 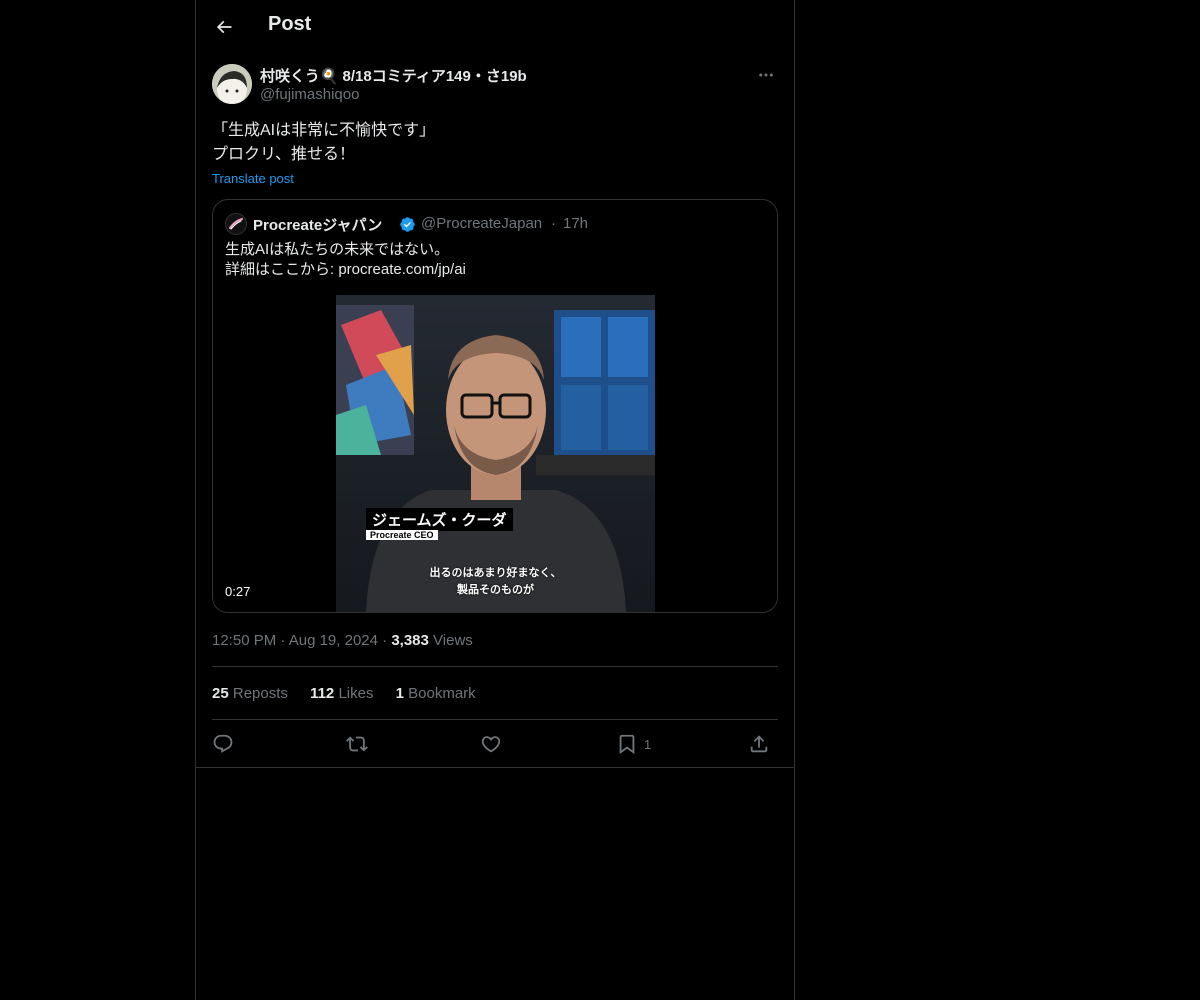 What do you see at coordinates (322, 693) in the screenshot?
I see `likes-count: 112` at bounding box center [322, 693].